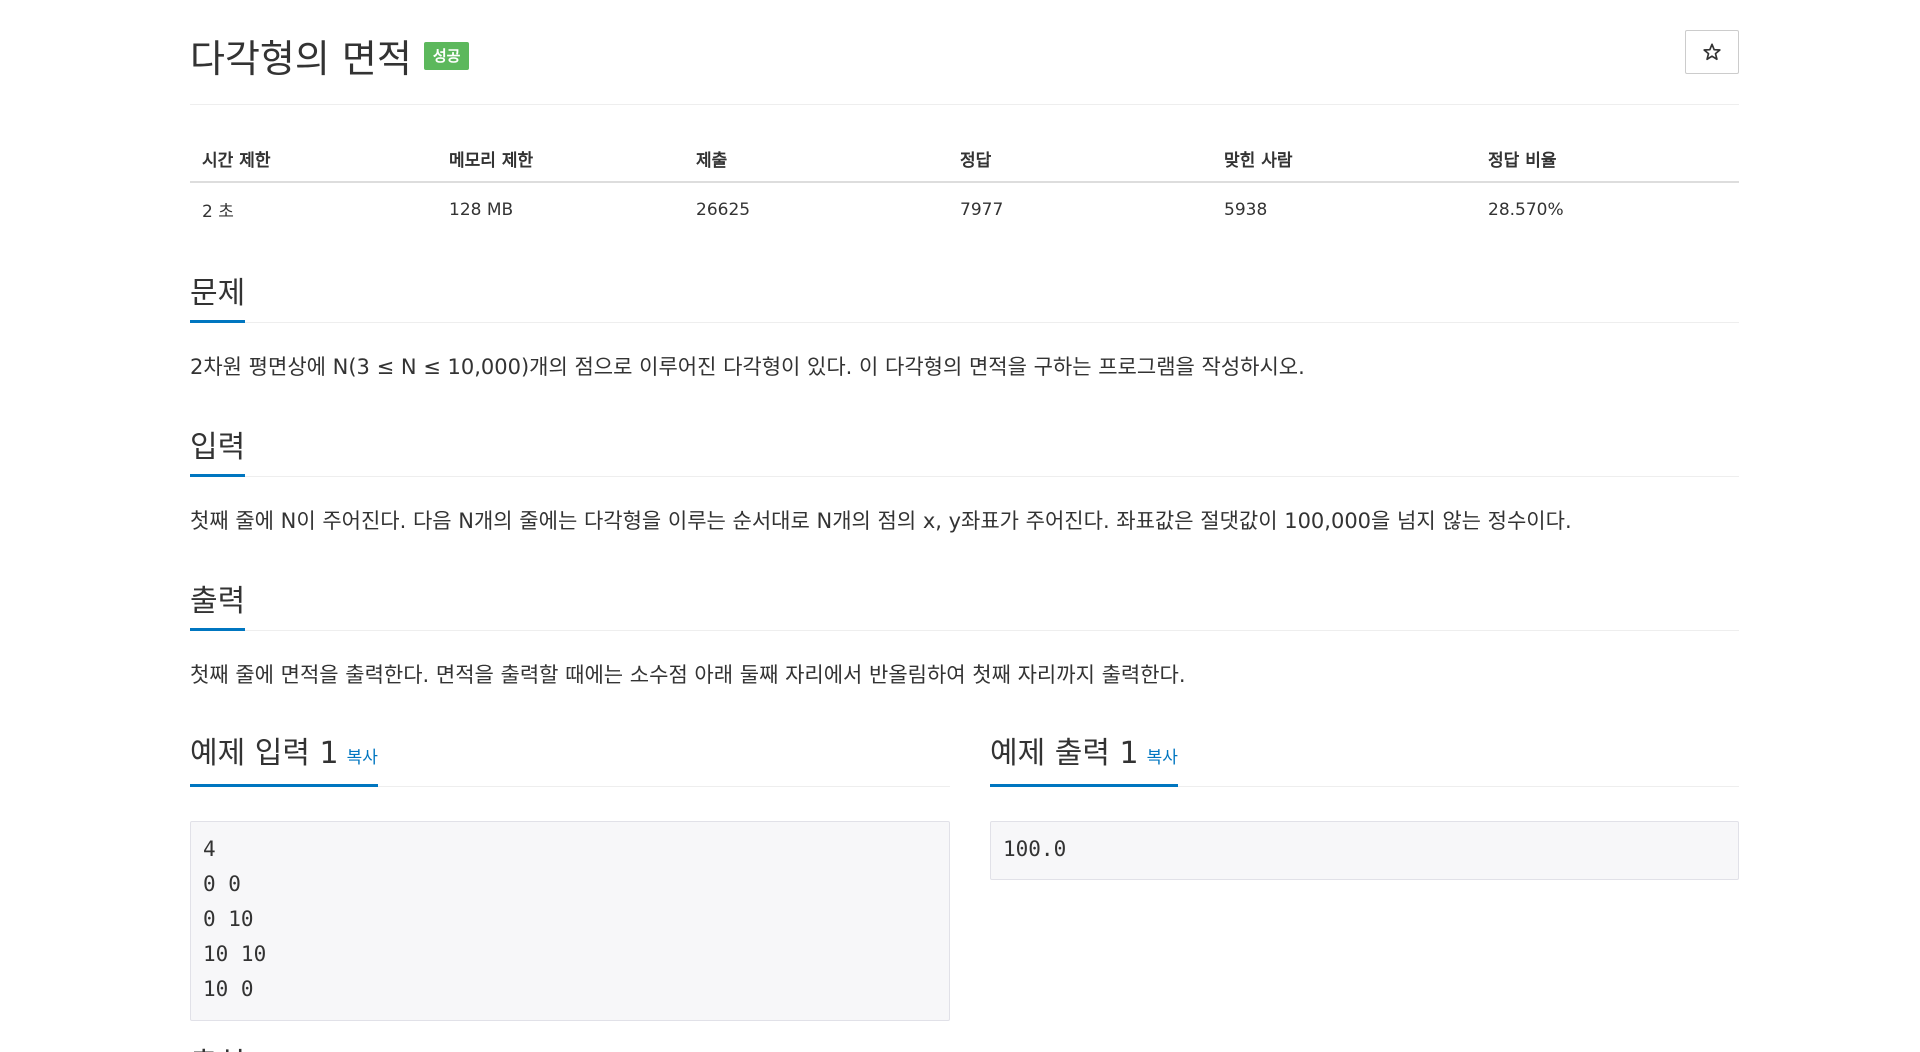 The image size is (1920, 1052). I want to click on sample-input-heading: 예제 입력 1, so click(264, 753).